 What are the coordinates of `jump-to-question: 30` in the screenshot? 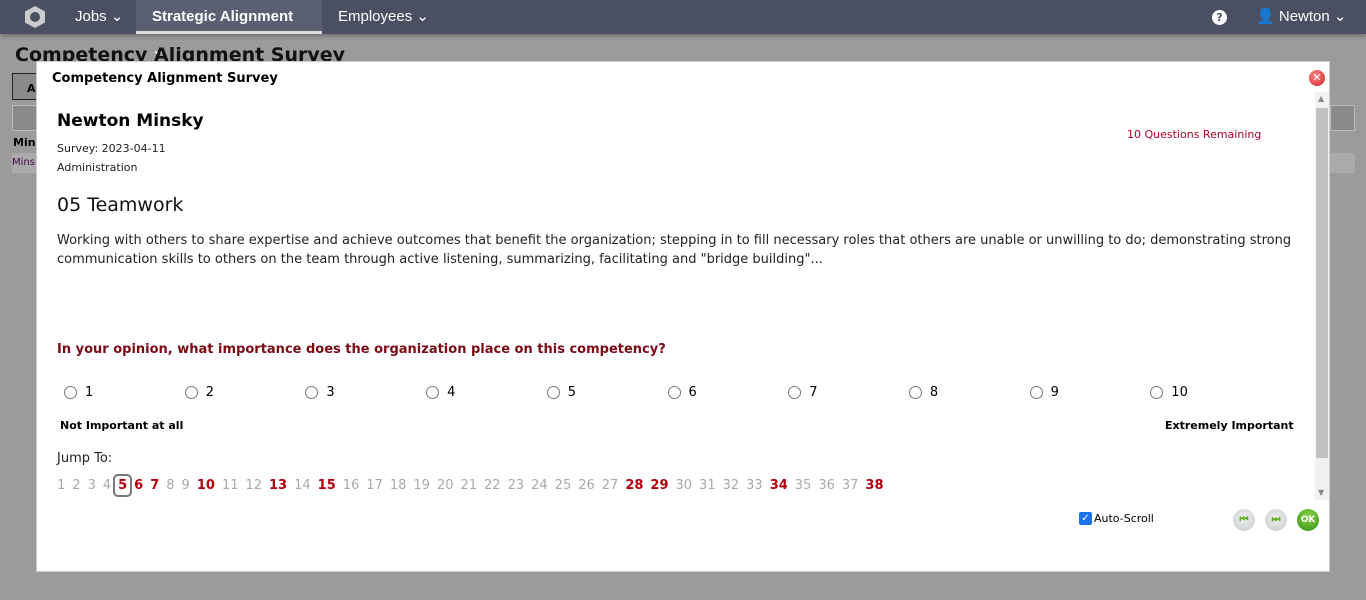 It's located at (684, 485).